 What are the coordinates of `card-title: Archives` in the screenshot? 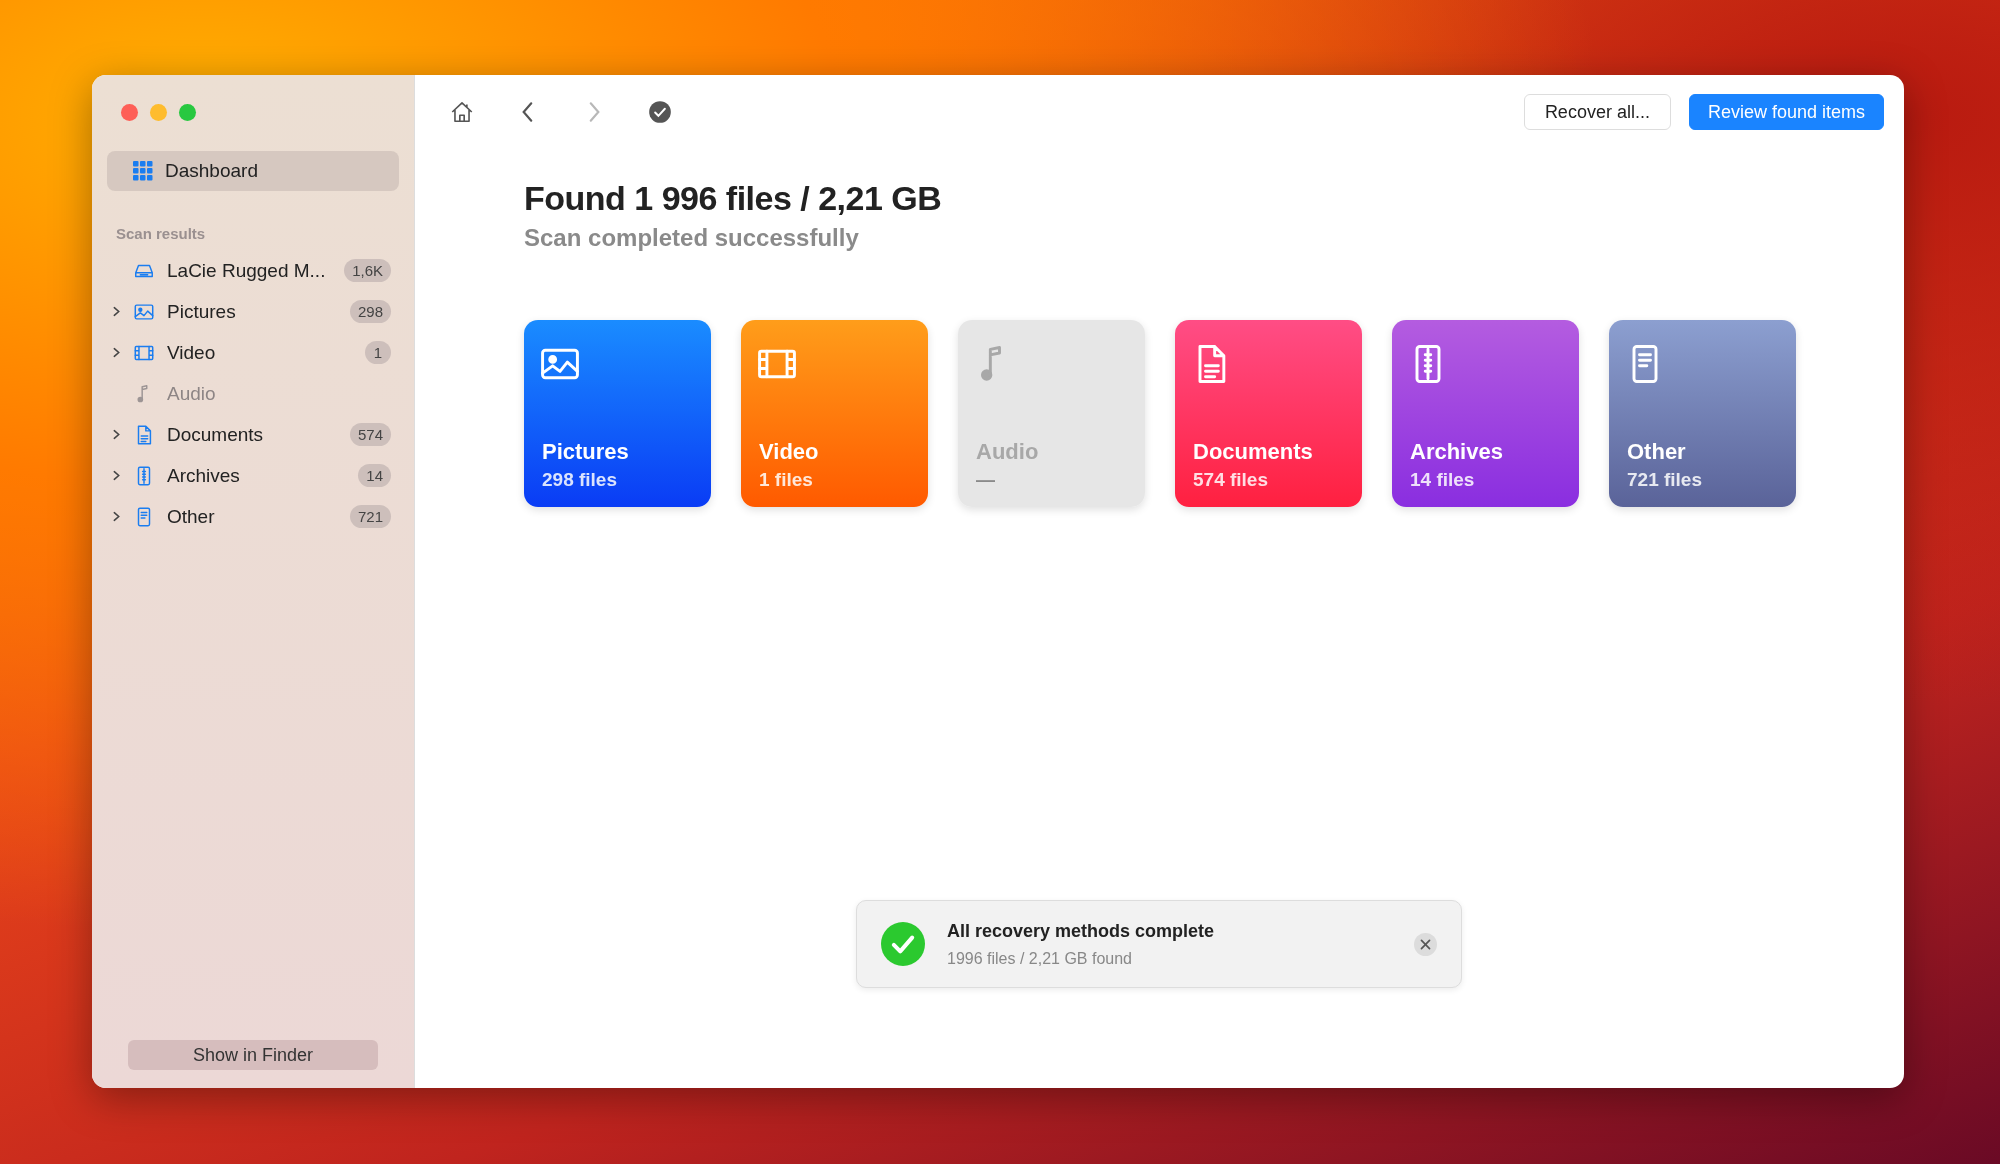 It's located at (1457, 452).